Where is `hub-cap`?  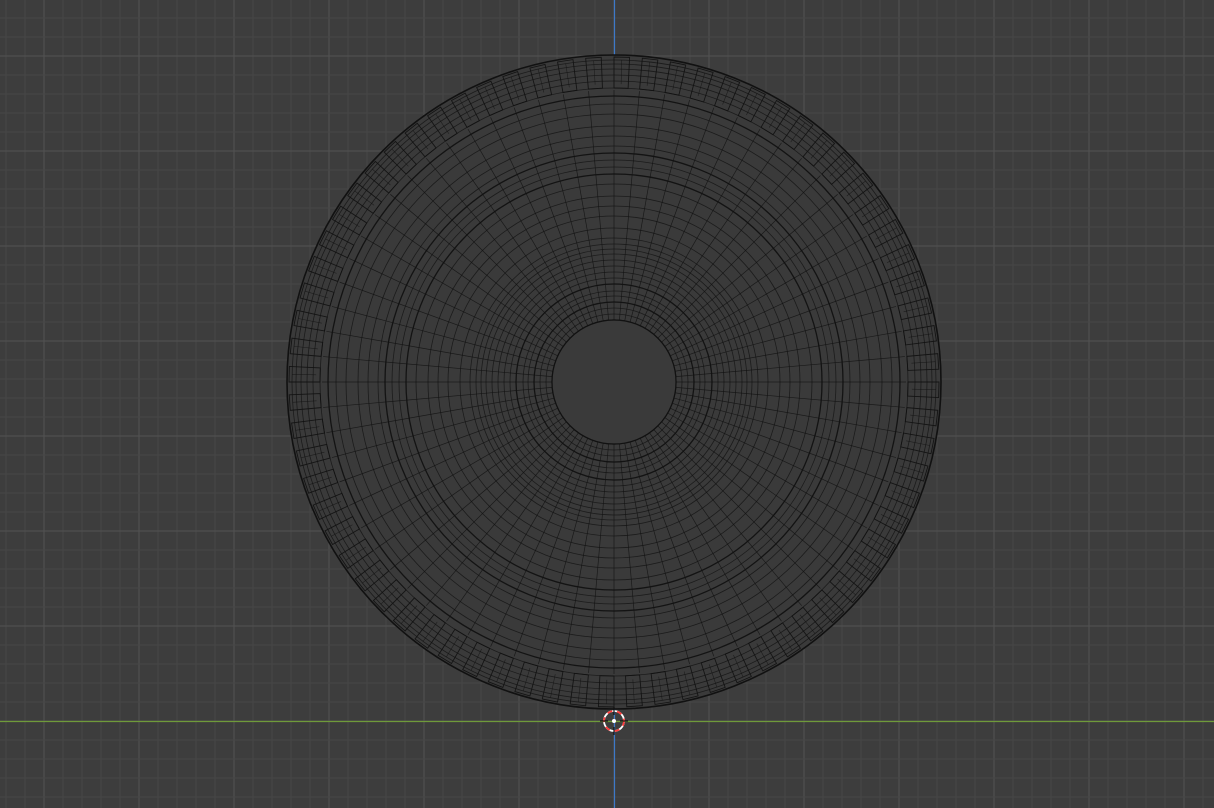
hub-cap is located at coordinates (614, 382).